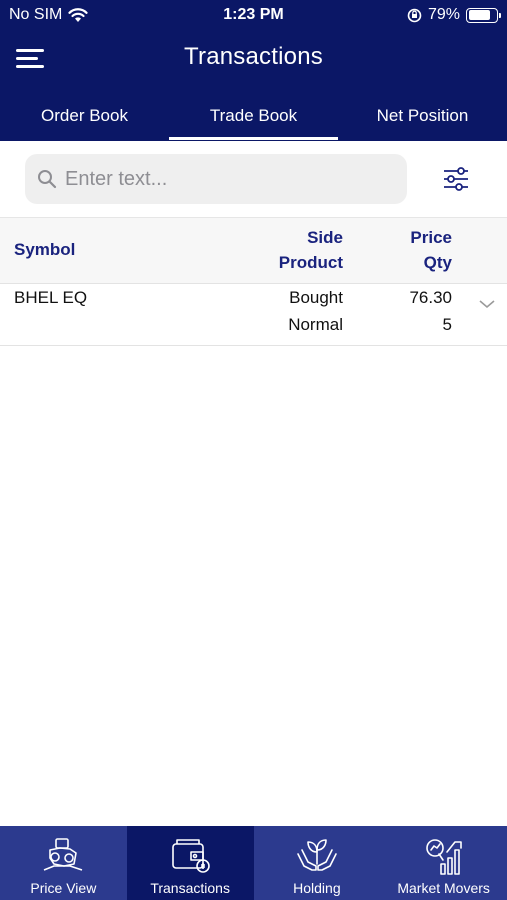 The height and width of the screenshot is (900, 507). I want to click on table-header: Symbol Side Product Price Qty, so click(253, 251).